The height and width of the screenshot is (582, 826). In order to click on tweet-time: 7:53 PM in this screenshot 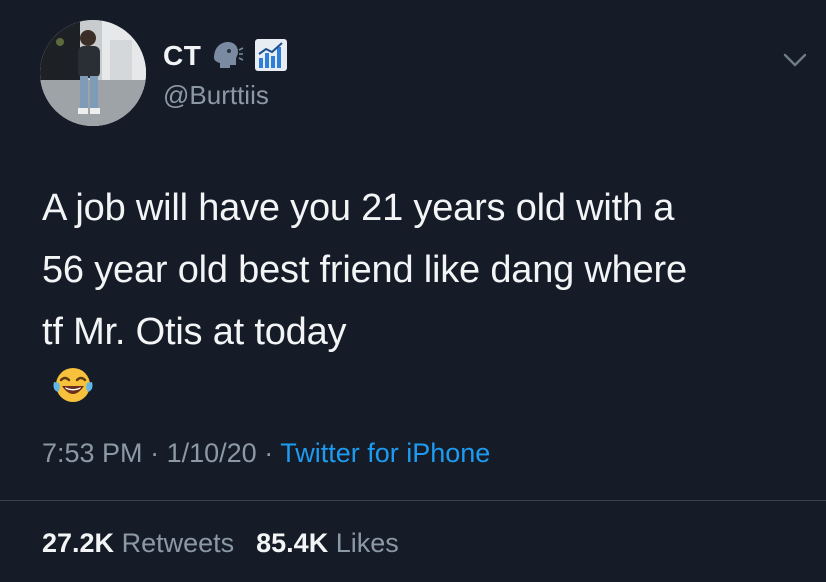, I will do `click(92, 453)`.